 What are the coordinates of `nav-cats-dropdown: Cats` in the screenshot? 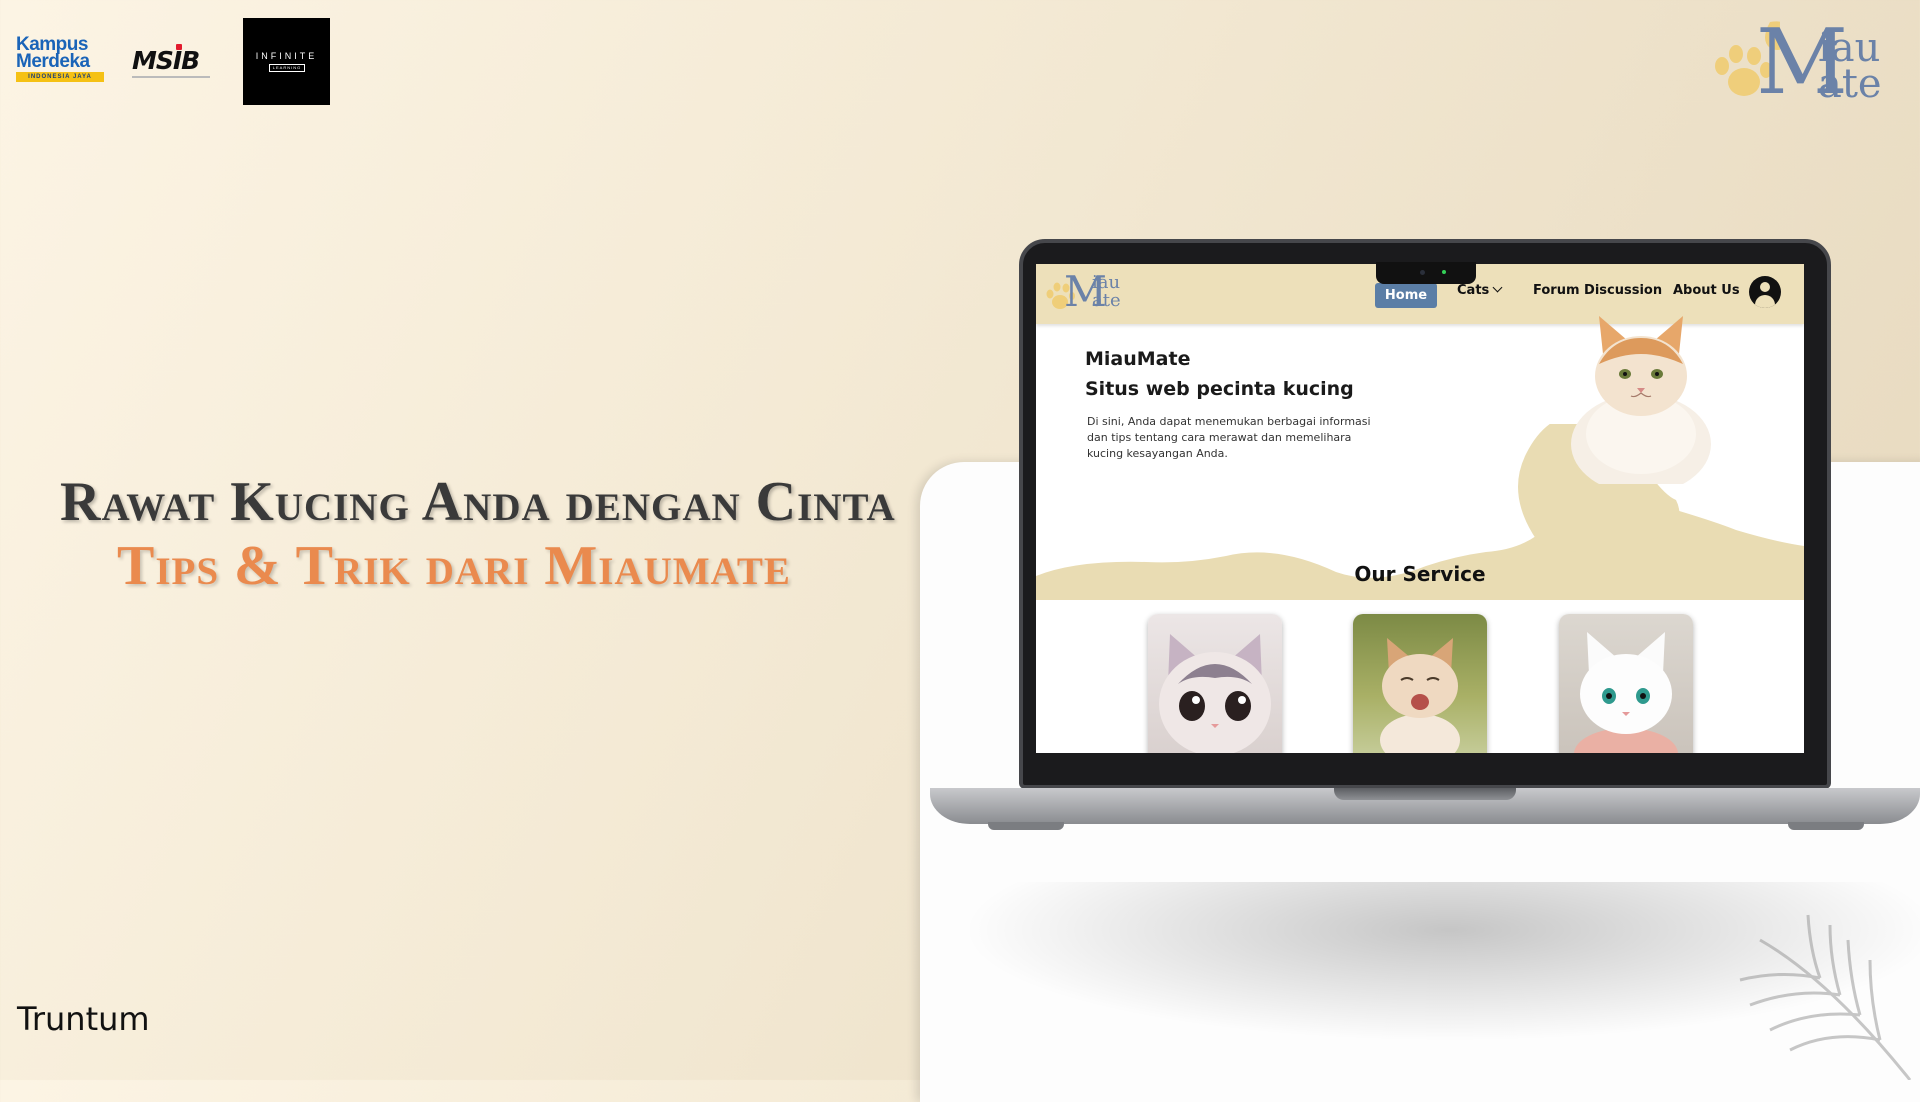 It's located at (1480, 295).